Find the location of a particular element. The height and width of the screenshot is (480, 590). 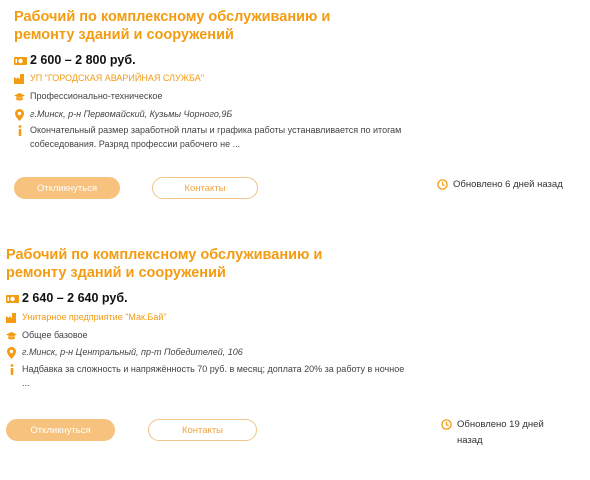

employer-name: УП "ГОРОДСКАЯ АВАРИЙНАЯ СЛУЖБА" is located at coordinates (117, 78).